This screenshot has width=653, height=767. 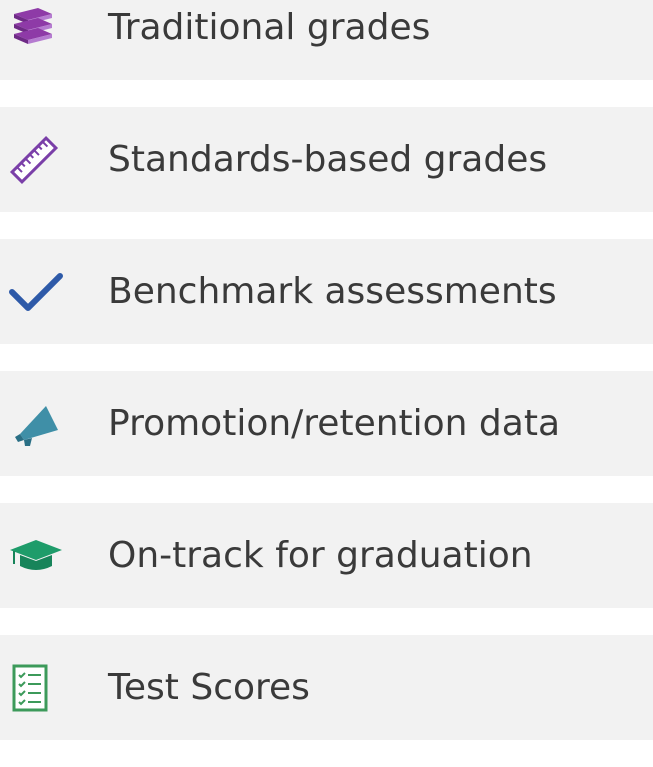 I want to click on checkmark-icon, so click(x=38, y=292).